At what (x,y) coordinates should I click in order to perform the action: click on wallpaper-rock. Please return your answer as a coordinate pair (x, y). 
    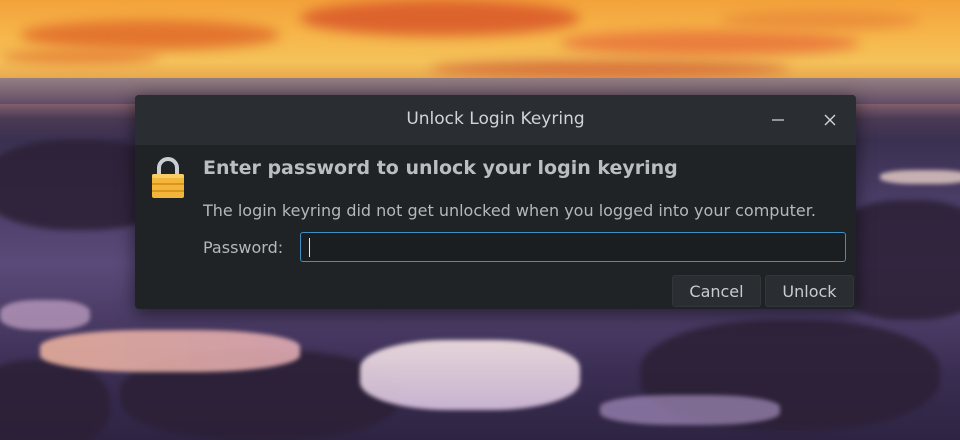
    Looking at the image, I should click on (55, 400).